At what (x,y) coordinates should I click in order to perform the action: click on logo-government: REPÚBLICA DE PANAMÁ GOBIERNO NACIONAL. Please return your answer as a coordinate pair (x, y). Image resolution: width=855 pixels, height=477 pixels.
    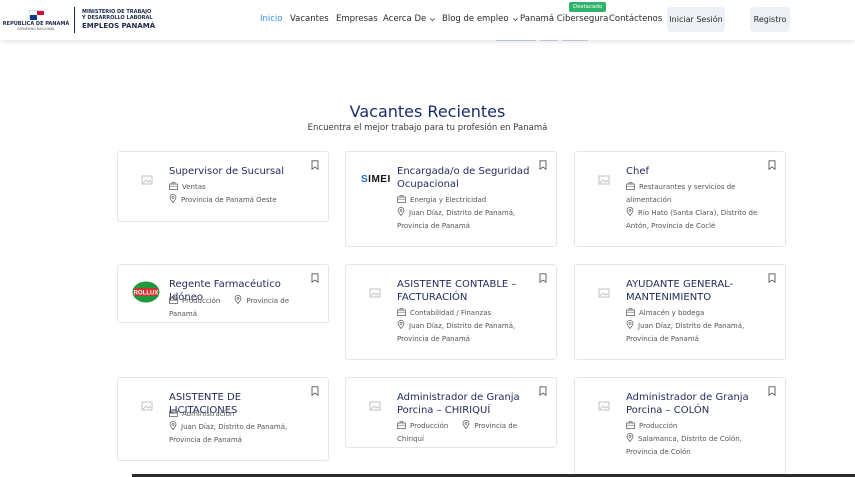
    Looking at the image, I should click on (36, 20).